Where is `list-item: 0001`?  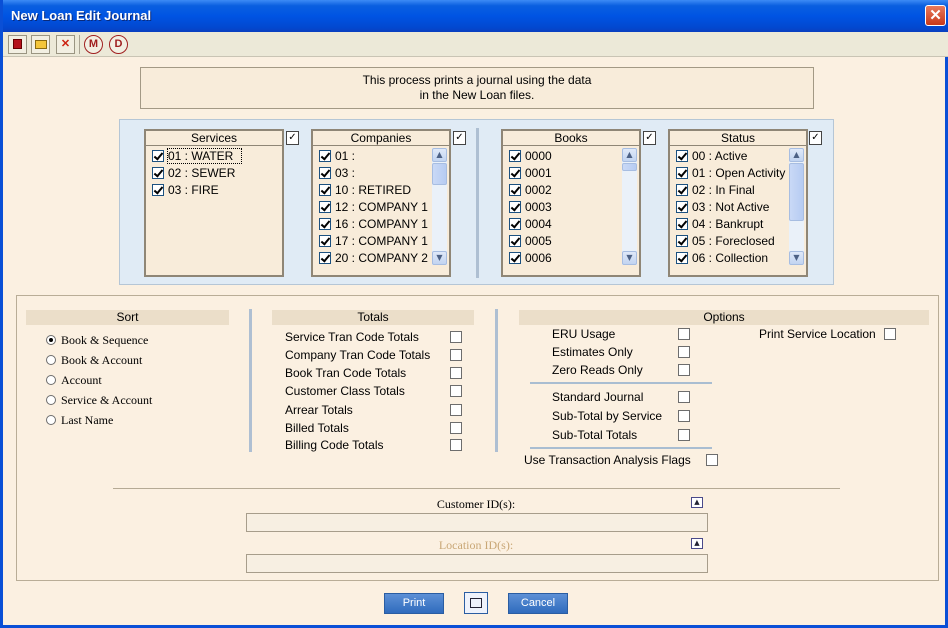
list-item: 0001 is located at coordinates (530, 174).